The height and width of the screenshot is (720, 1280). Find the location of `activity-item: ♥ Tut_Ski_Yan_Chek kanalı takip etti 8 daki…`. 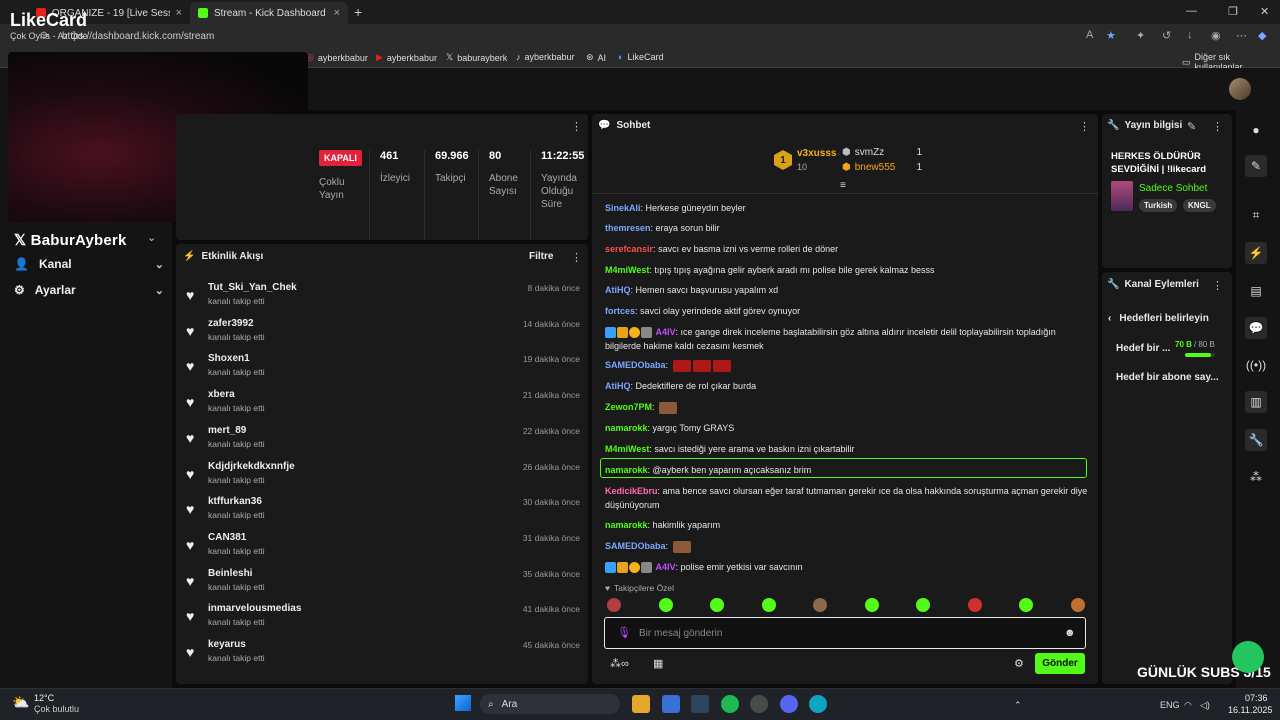

activity-item: ♥ Tut_Ski_Yan_Chek kanalı takip etti 8 daki… is located at coordinates (383, 297).